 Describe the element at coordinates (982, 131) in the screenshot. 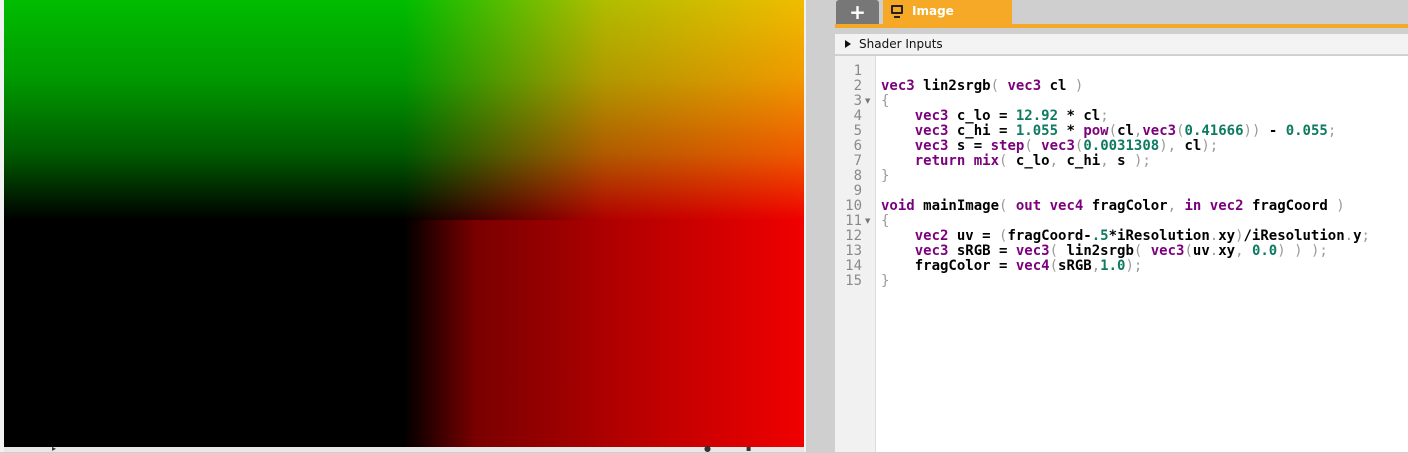

I see `code-token: c_hi =` at that location.